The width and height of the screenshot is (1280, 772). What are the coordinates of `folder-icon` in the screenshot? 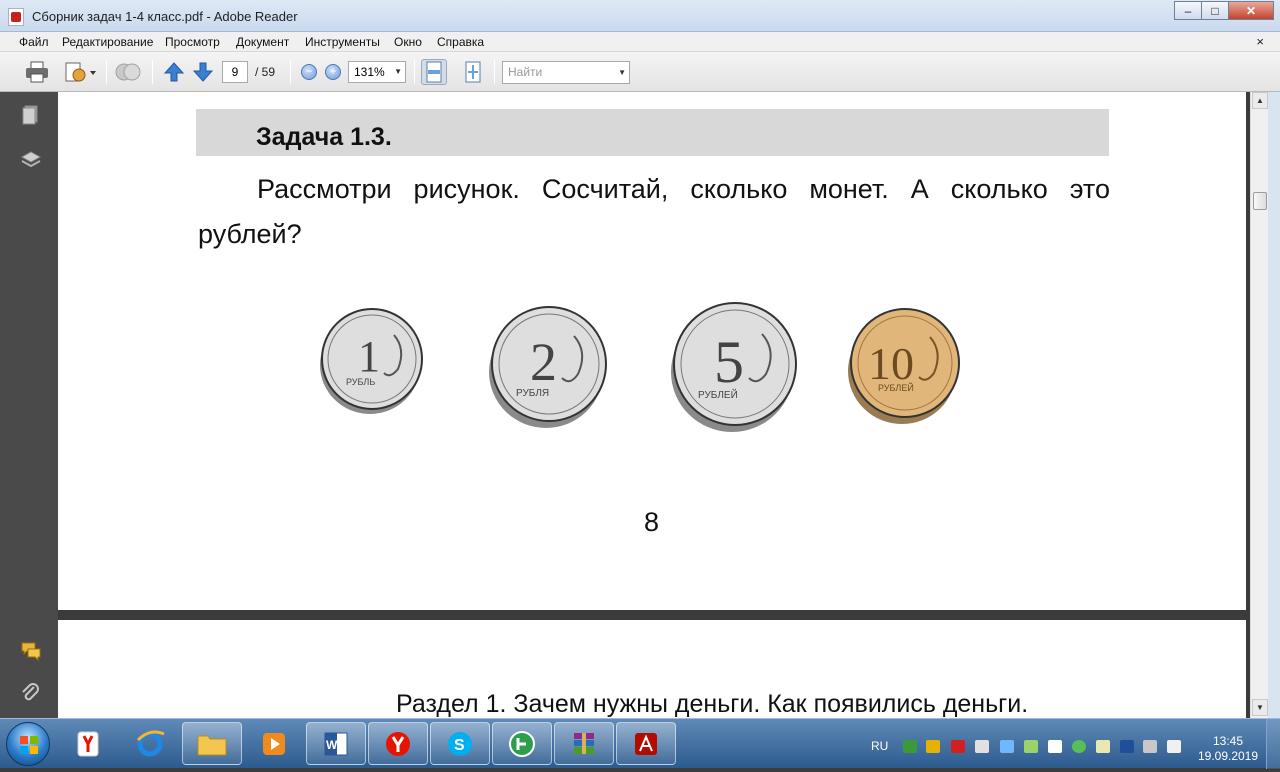 It's located at (212, 745).